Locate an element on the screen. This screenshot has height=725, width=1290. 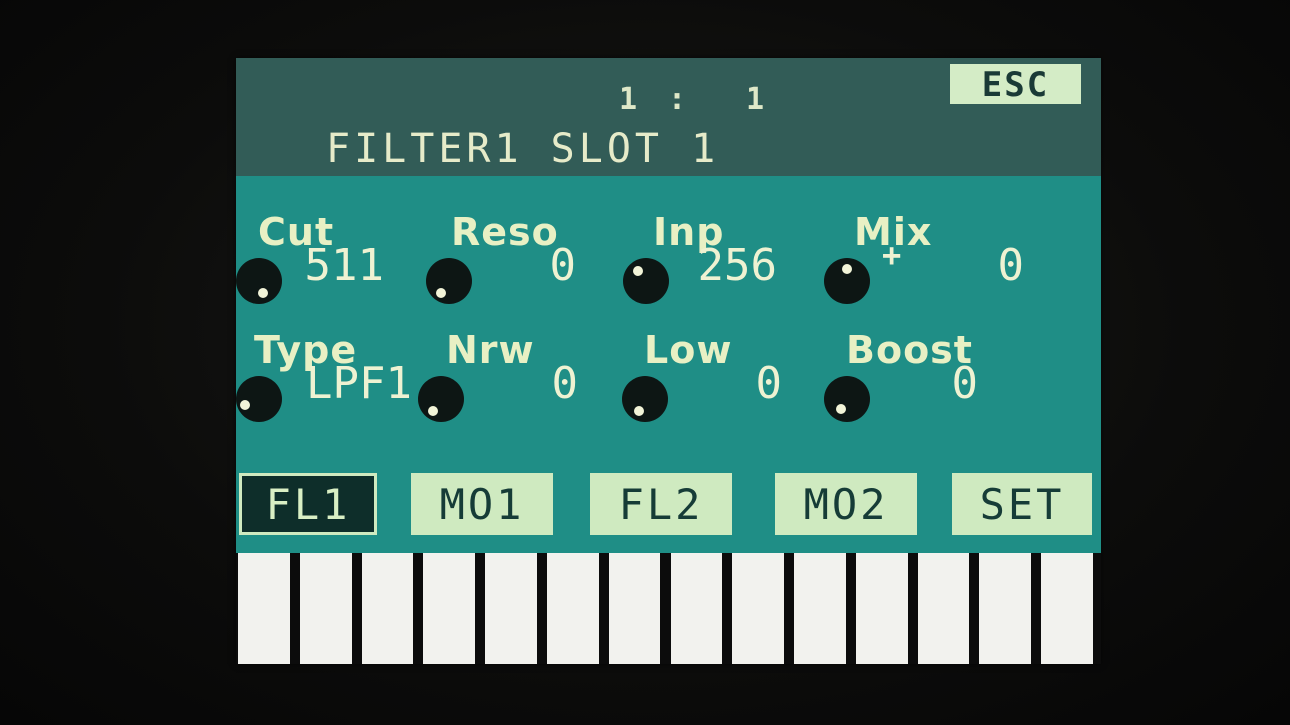
param-label: Nrw is located at coordinates (490, 350).